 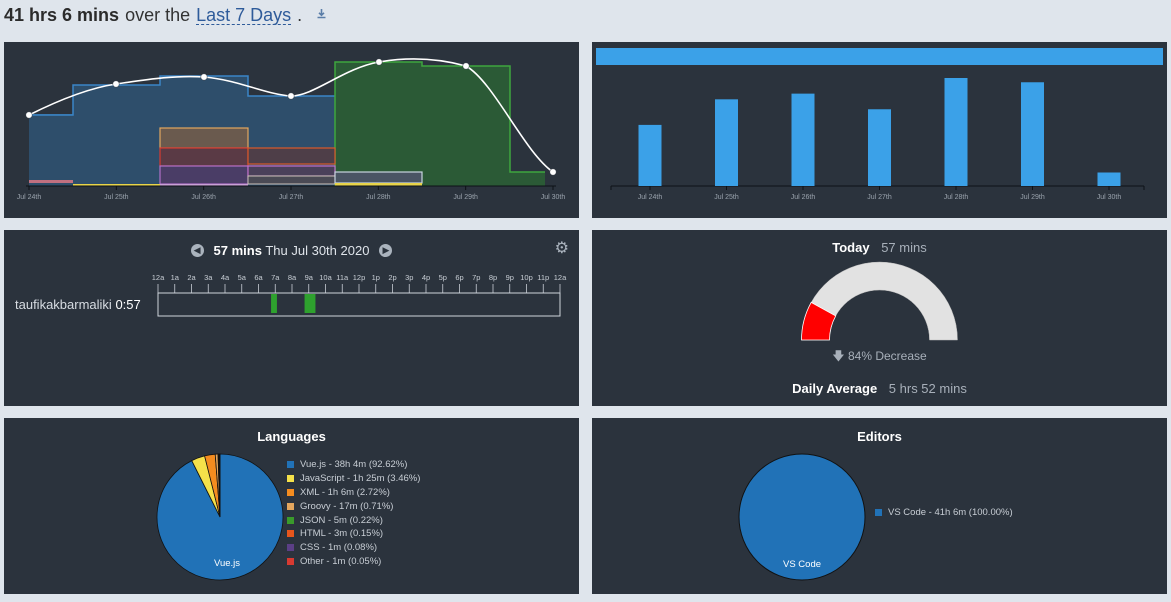 I want to click on change-indicator: 🡇 84% Decrease, so click(x=879, y=357).